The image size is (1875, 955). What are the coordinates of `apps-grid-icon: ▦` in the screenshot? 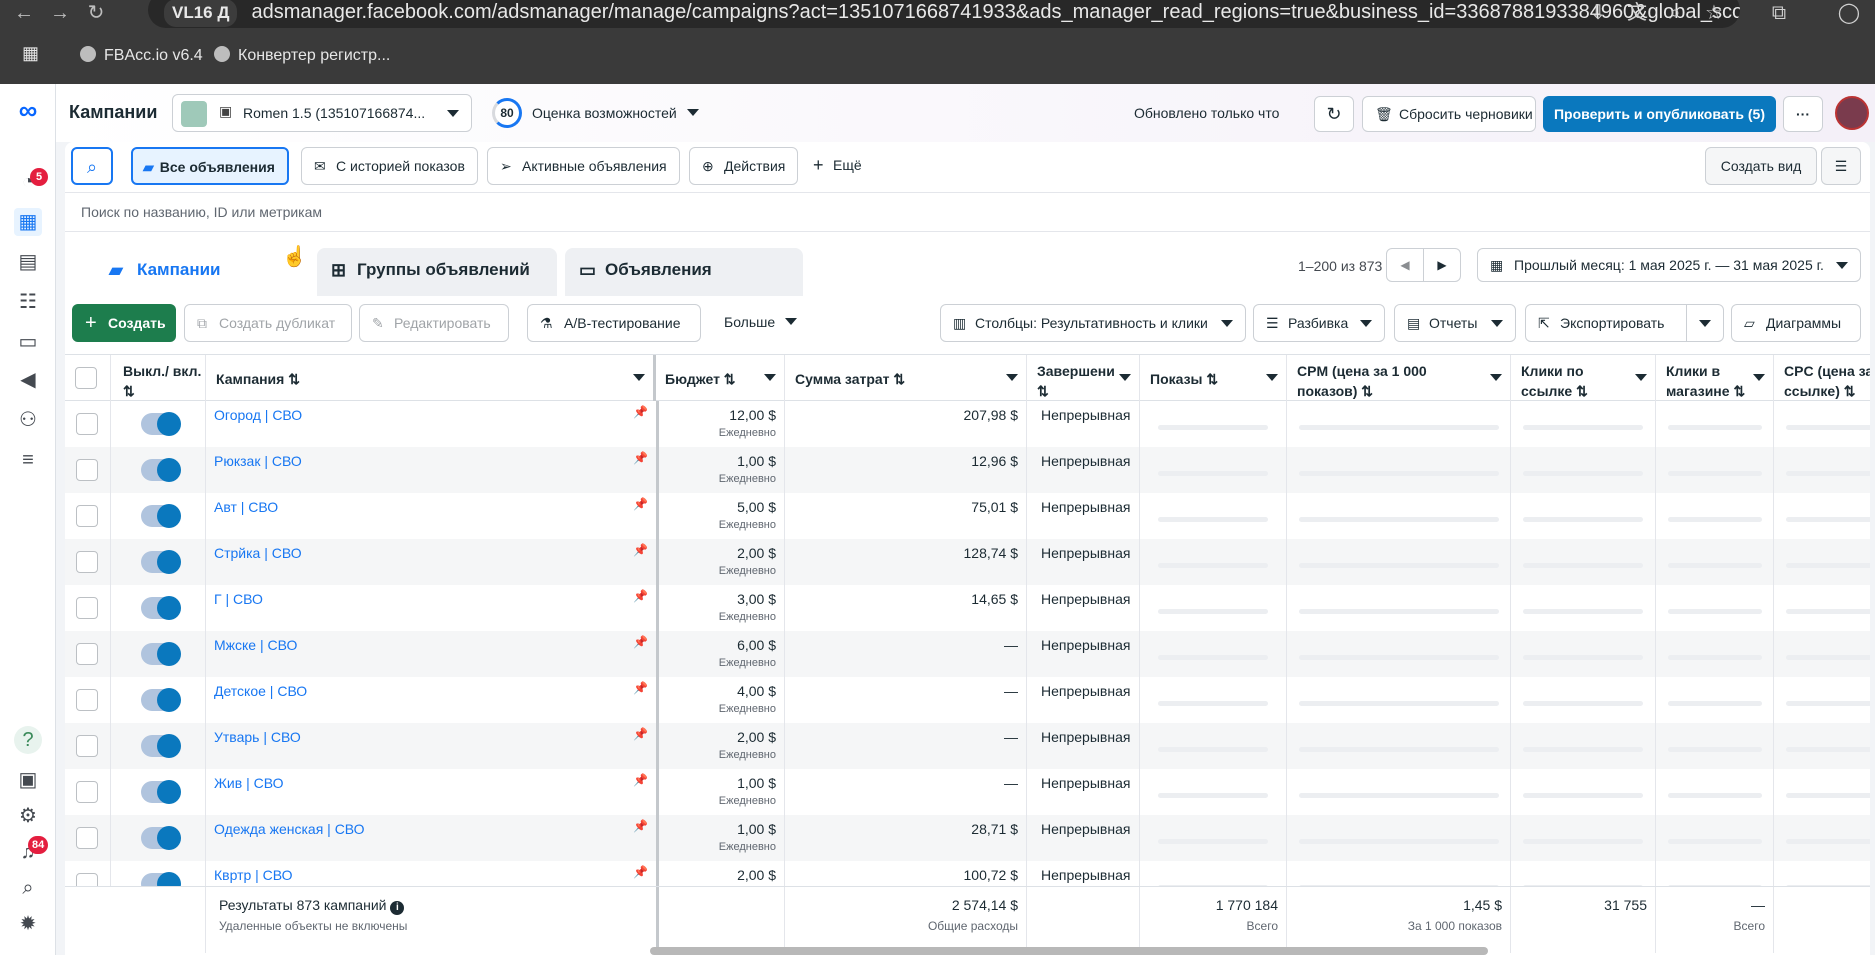 It's located at (30, 53).